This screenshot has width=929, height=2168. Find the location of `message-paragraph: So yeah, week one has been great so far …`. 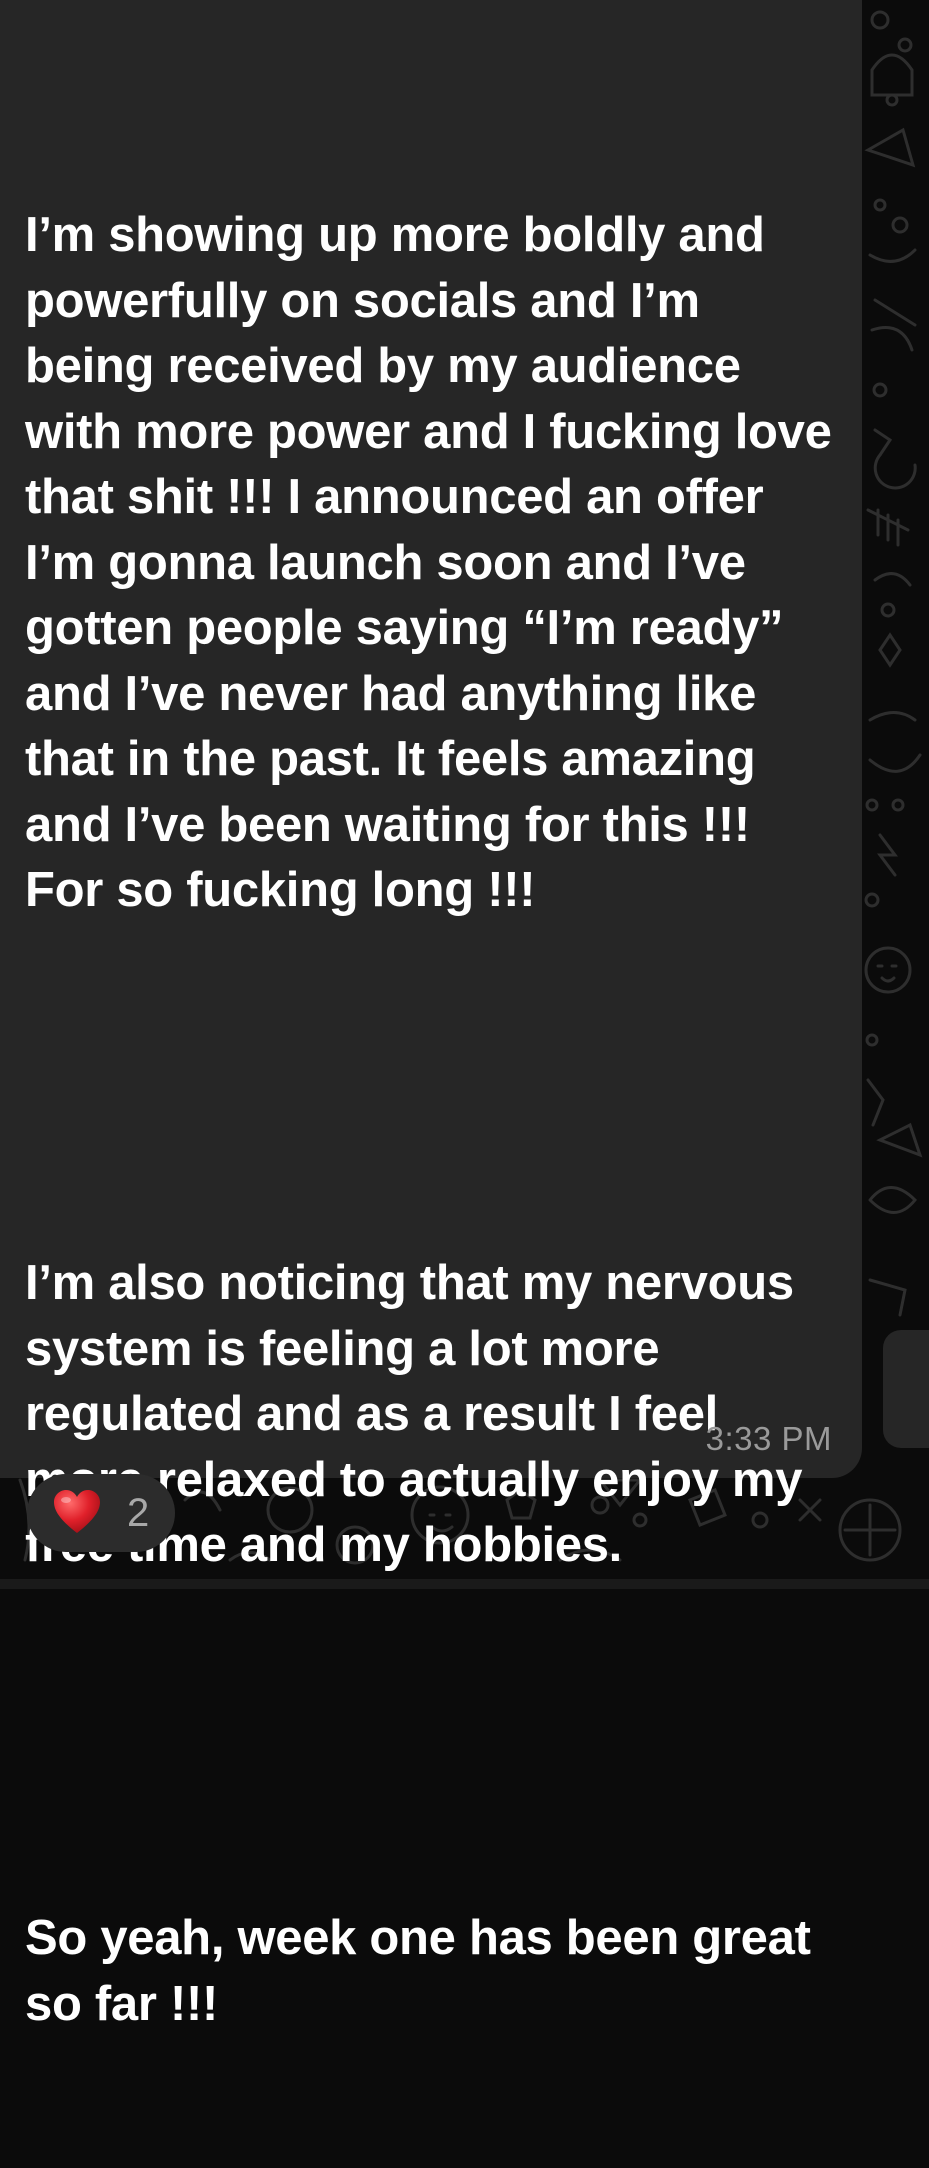

message-paragraph: So yeah, week one has been great so far … is located at coordinates (432, 1971).